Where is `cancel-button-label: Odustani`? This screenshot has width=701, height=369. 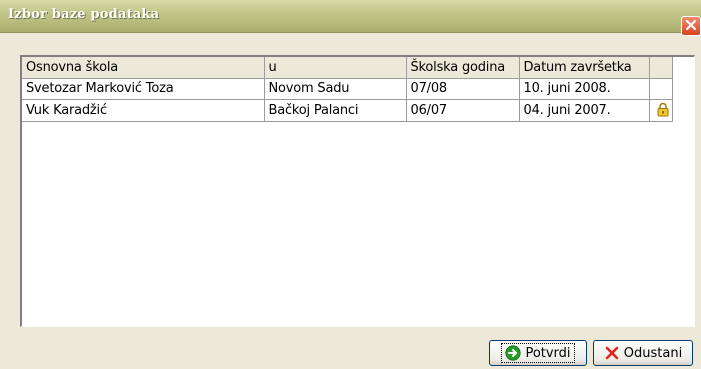
cancel-button-label: Odustani is located at coordinates (653, 353).